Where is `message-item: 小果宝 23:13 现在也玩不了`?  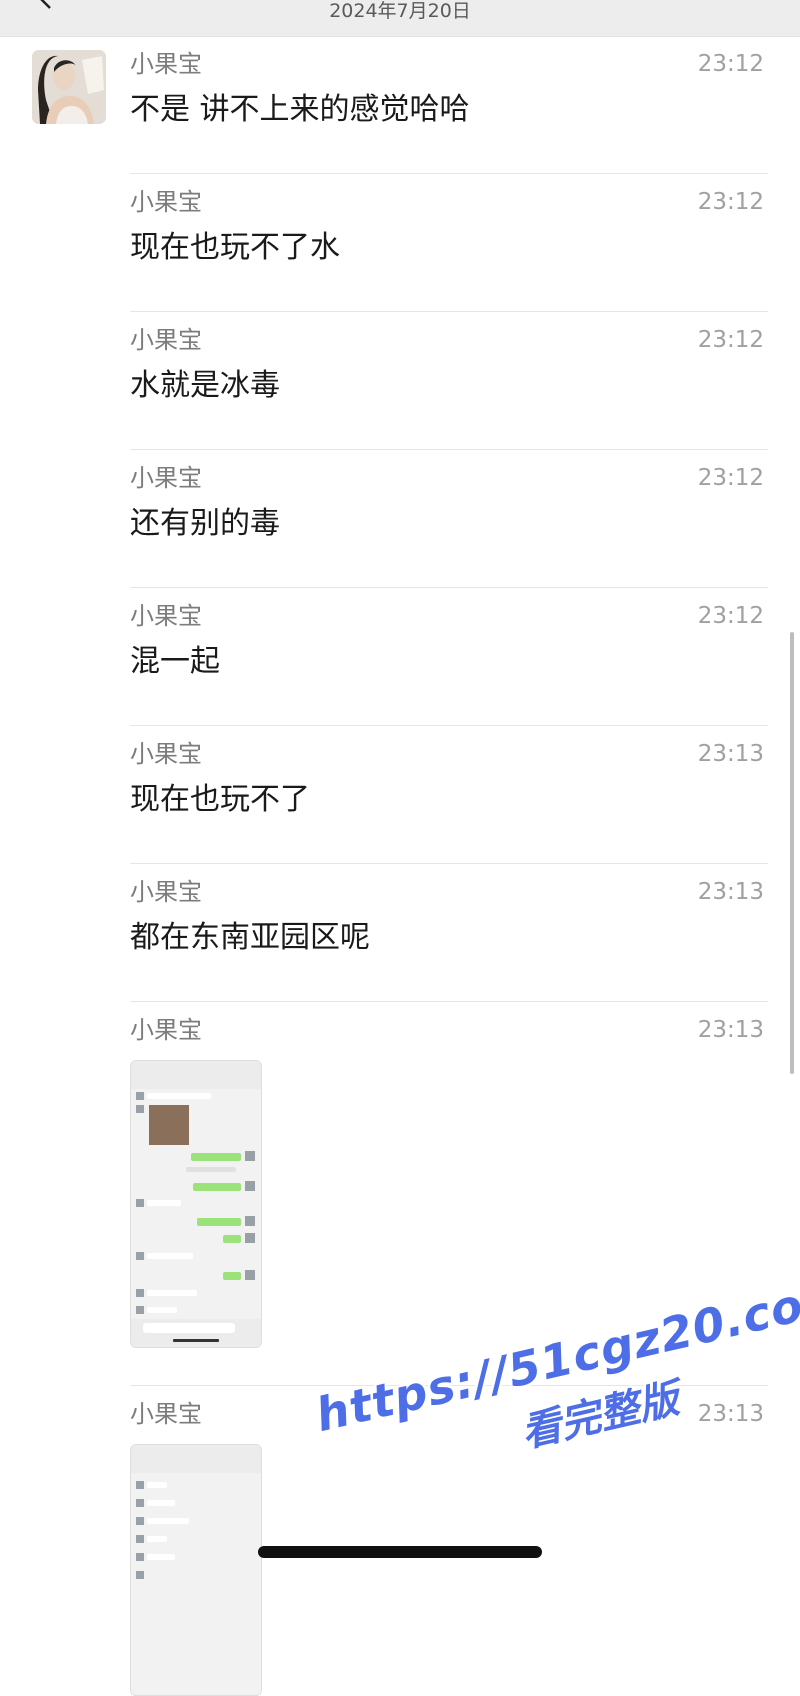 message-item: 小果宝 23:13 现在也玩不了 is located at coordinates (400, 795).